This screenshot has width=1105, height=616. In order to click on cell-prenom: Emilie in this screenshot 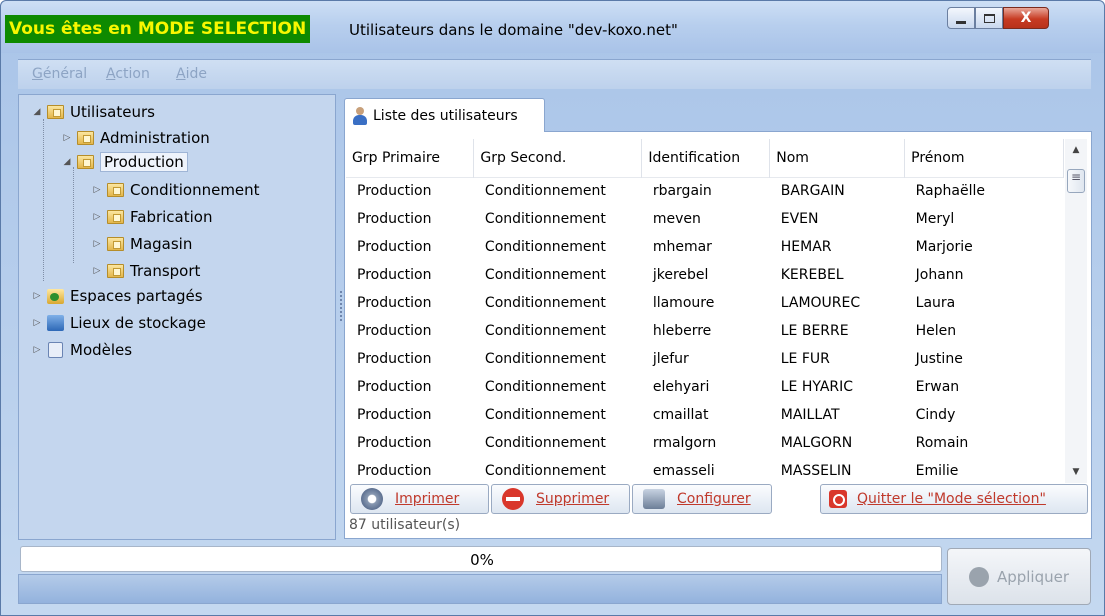, I will do `click(937, 471)`.